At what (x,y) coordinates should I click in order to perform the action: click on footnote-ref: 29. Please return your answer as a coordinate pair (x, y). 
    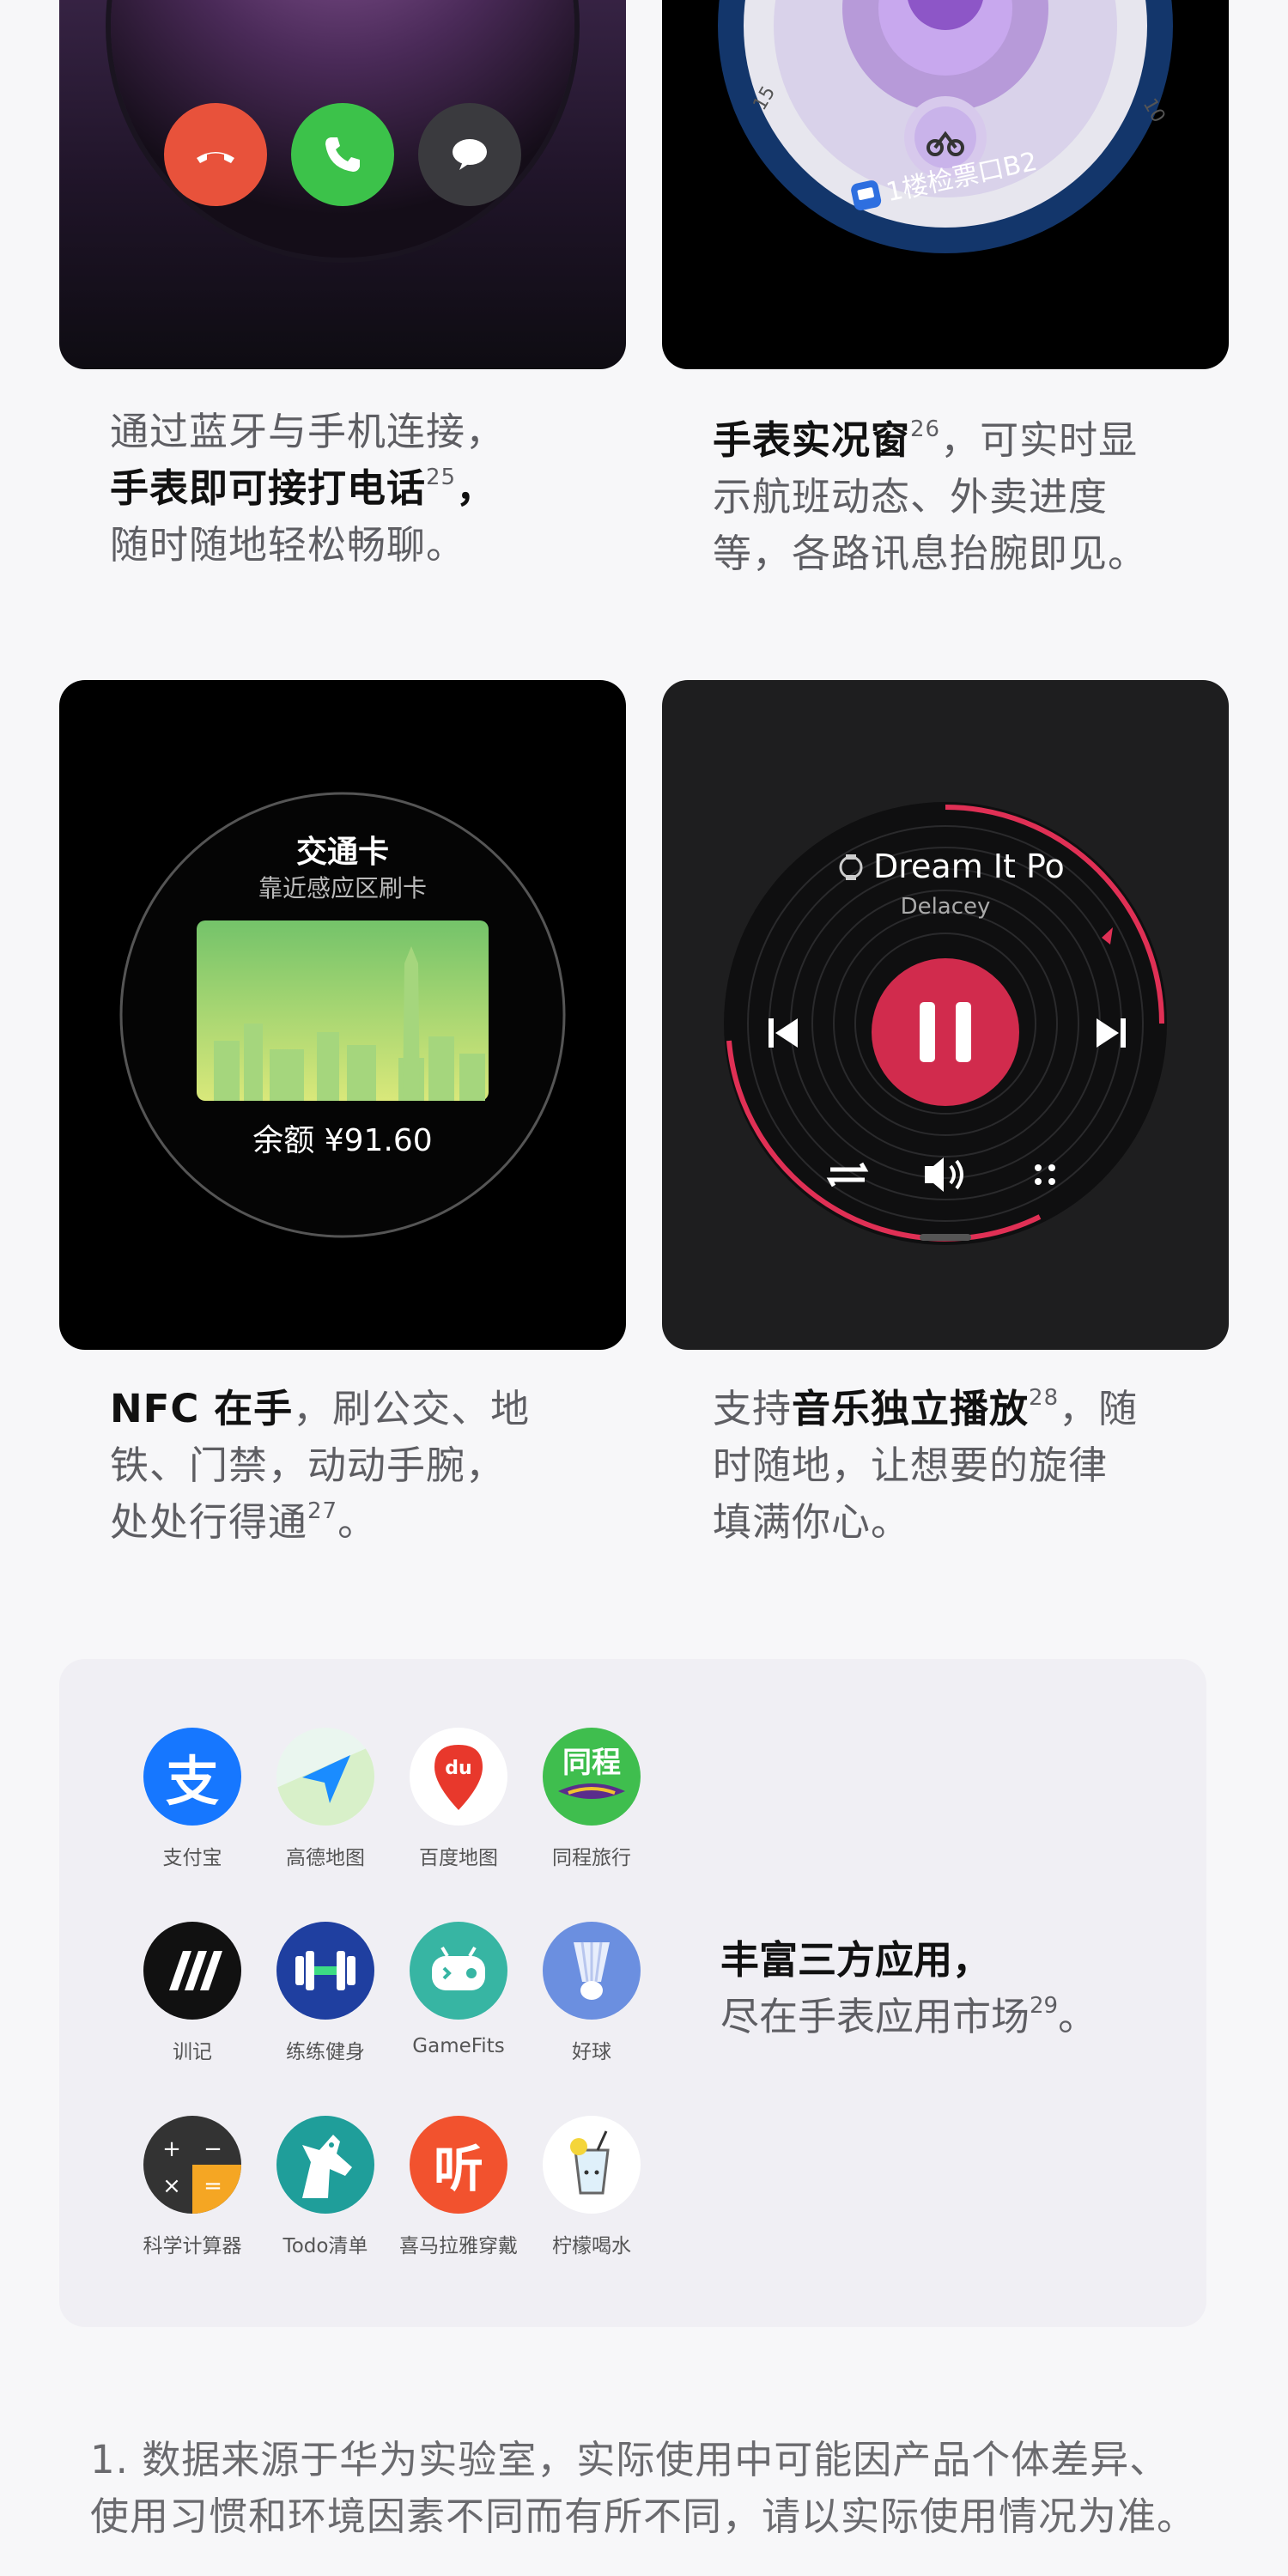
    Looking at the image, I should click on (1044, 2006).